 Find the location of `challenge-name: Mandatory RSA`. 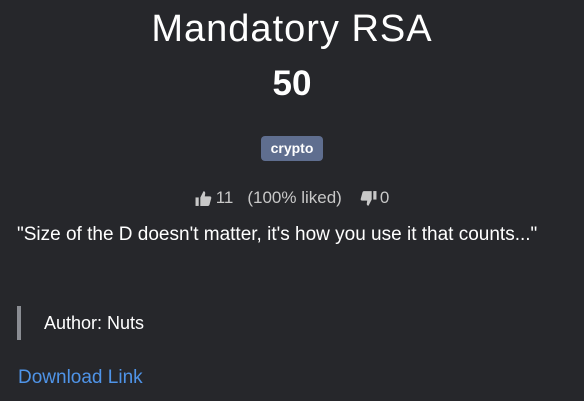

challenge-name: Mandatory RSA is located at coordinates (292, 29).